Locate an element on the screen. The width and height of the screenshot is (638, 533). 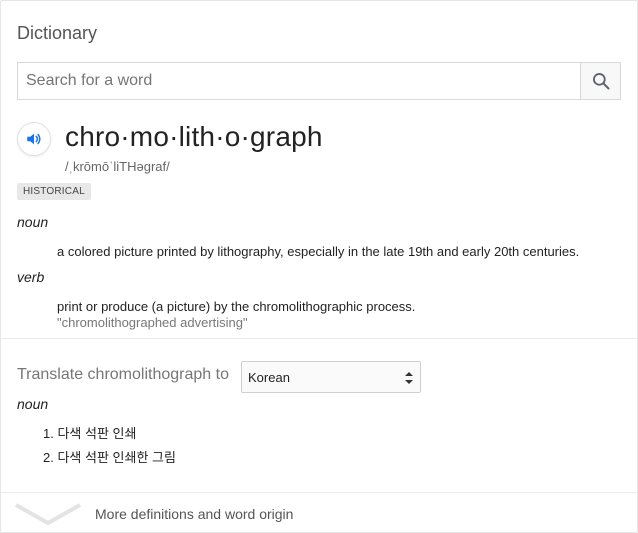
pronunciation-audio-button is located at coordinates (34, 139).